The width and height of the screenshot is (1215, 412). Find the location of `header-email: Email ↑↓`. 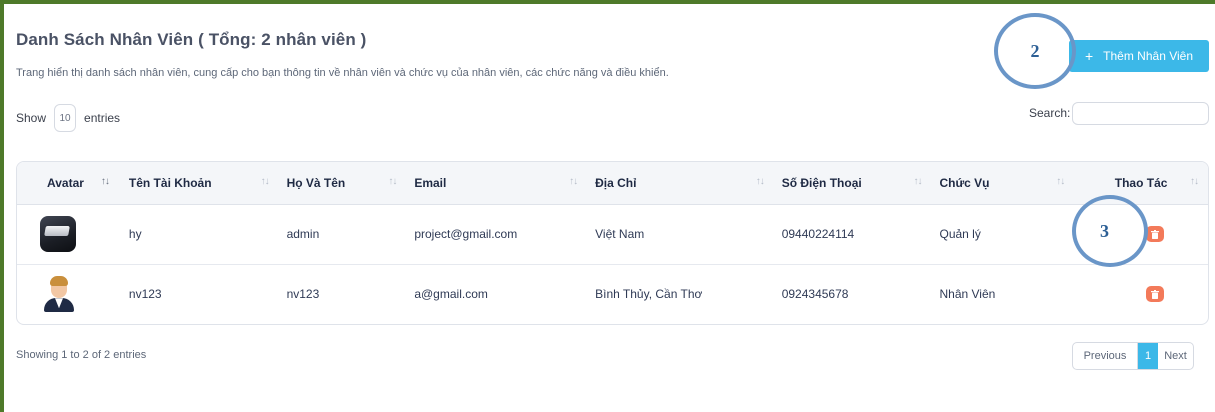

header-email: Email ↑↓ is located at coordinates (497, 183).